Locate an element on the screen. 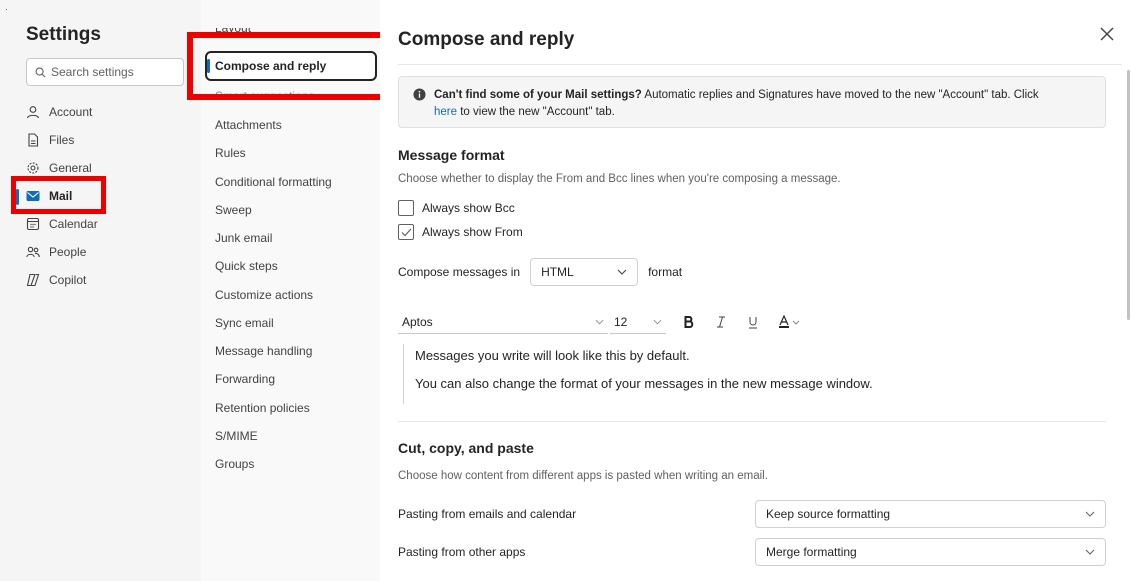 The height and width of the screenshot is (581, 1131). compose-format-row: Compose messages in HTML format is located at coordinates (540, 272).